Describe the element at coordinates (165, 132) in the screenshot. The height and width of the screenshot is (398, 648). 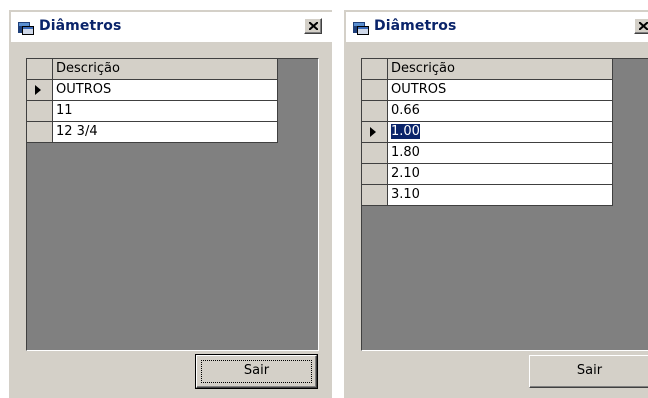
I see `descricao-cell: 12 3/4` at that location.